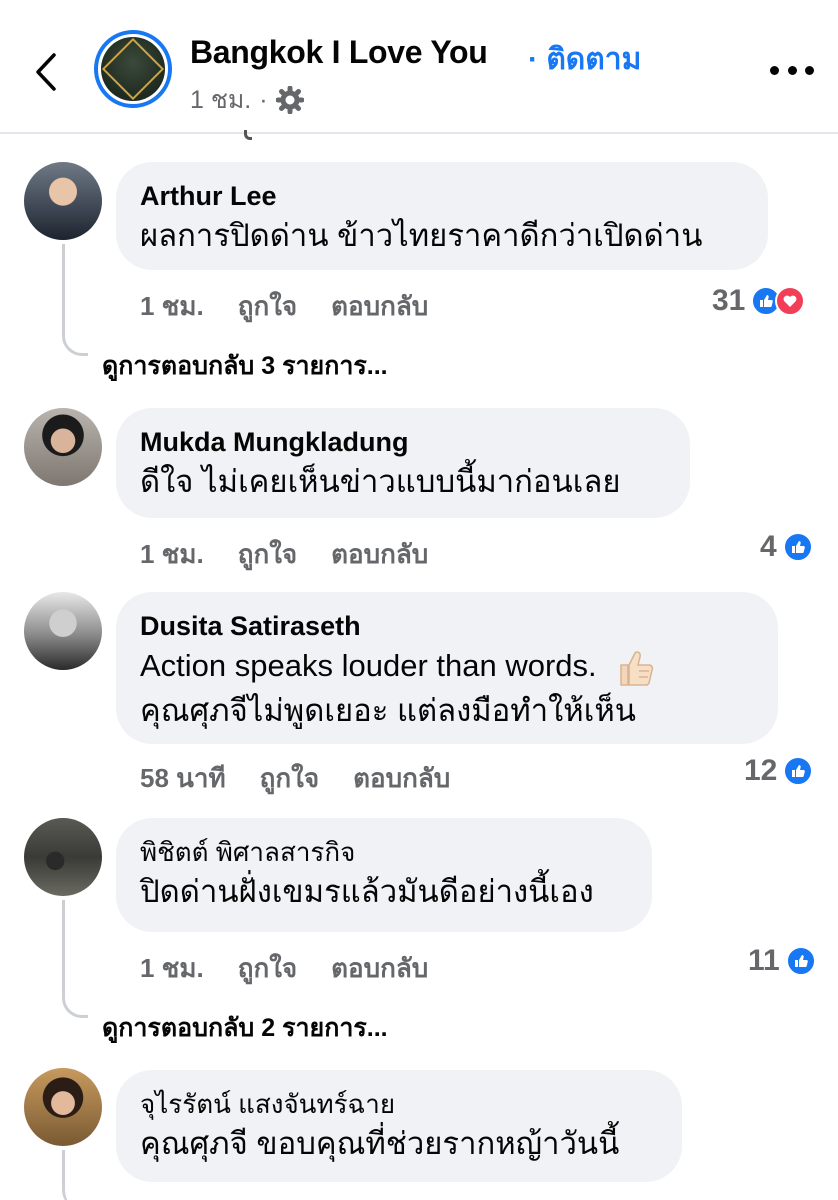 The image size is (838, 1200). What do you see at coordinates (248, 135) in the screenshot?
I see `partial-thread-line` at bounding box center [248, 135].